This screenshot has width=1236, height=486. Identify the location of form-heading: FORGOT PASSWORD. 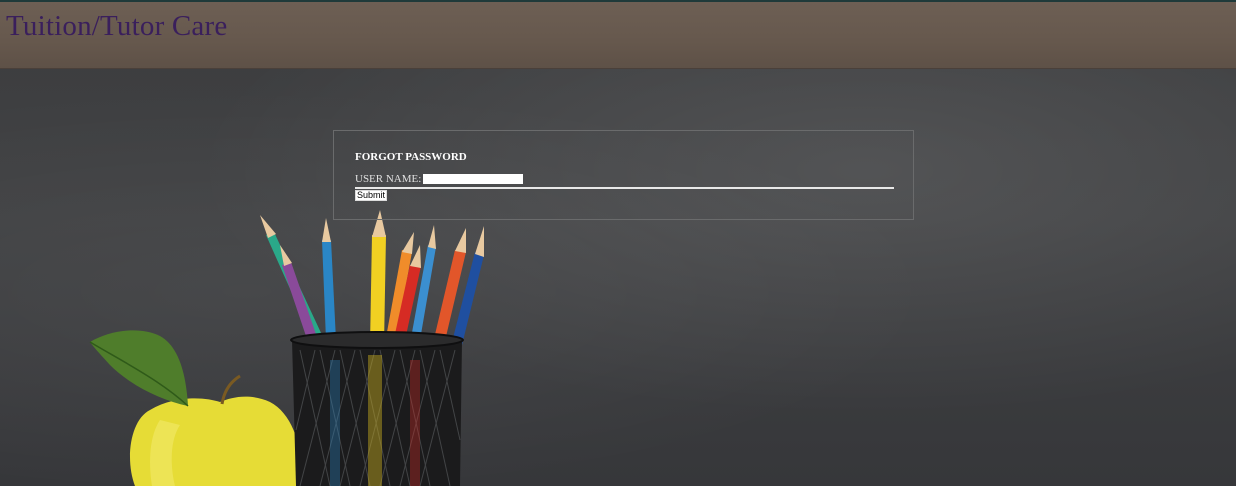
(411, 157).